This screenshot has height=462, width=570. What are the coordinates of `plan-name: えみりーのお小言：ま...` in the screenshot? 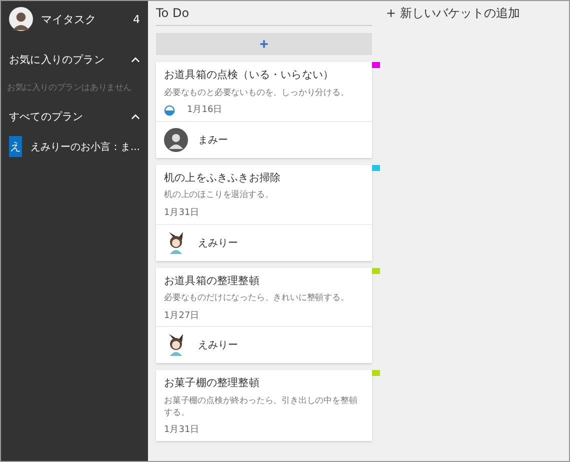 It's located at (85, 147).